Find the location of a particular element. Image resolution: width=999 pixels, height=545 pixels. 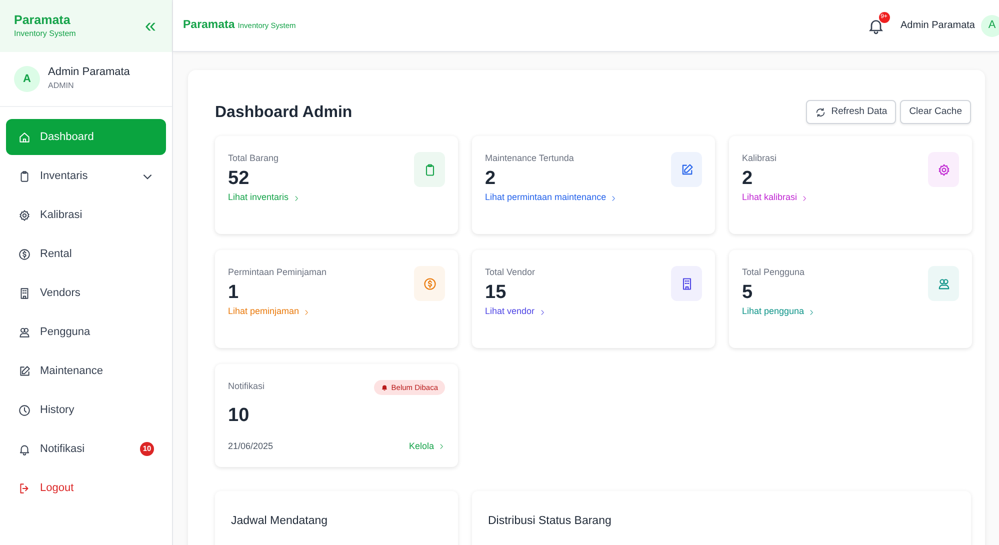

panel-title: Distribusi Status Barang is located at coordinates (550, 522).